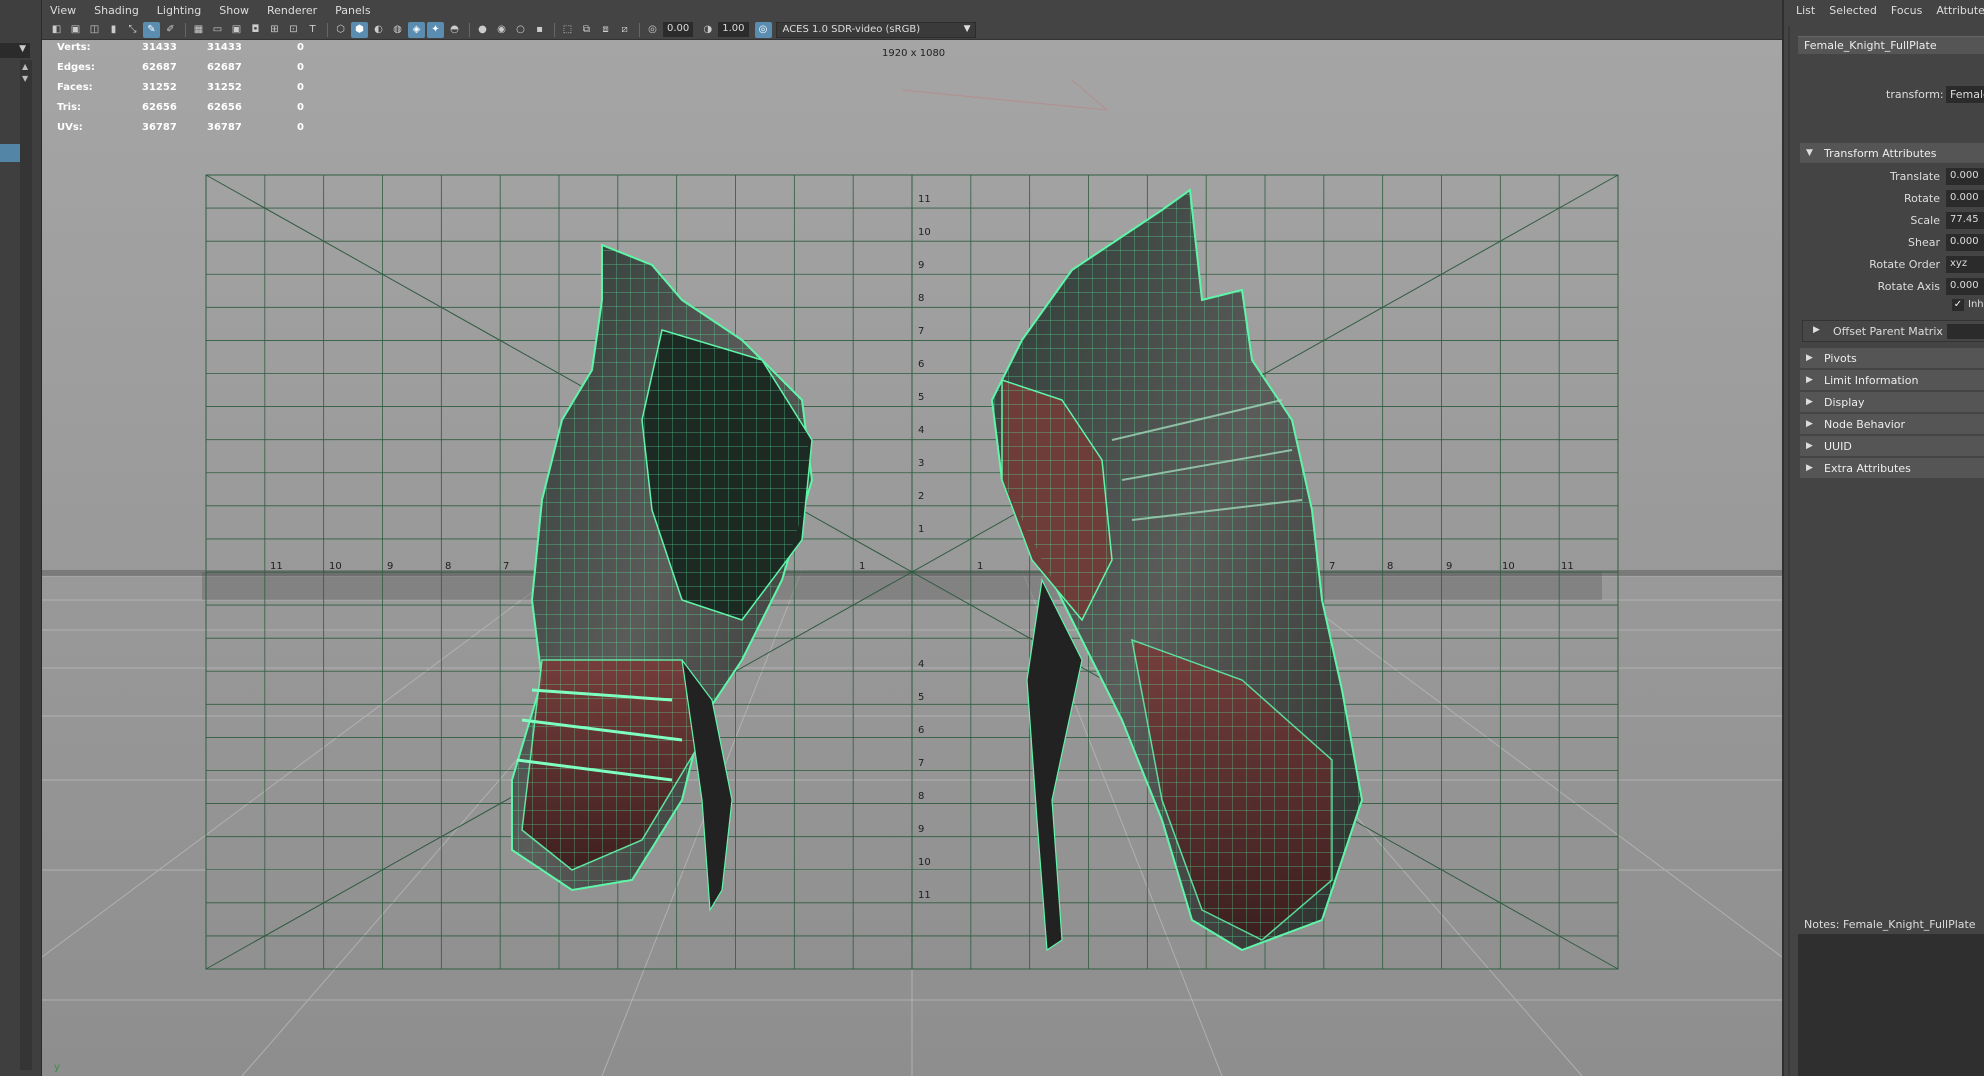 The width and height of the screenshot is (1984, 1076). I want to click on menu-shading: Shading, so click(116, 10).